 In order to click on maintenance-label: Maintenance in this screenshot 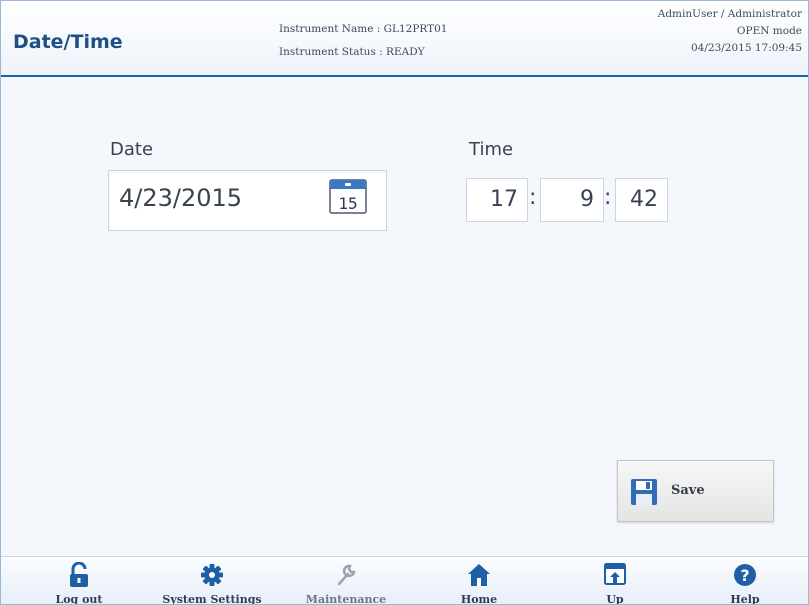, I will do `click(346, 599)`.